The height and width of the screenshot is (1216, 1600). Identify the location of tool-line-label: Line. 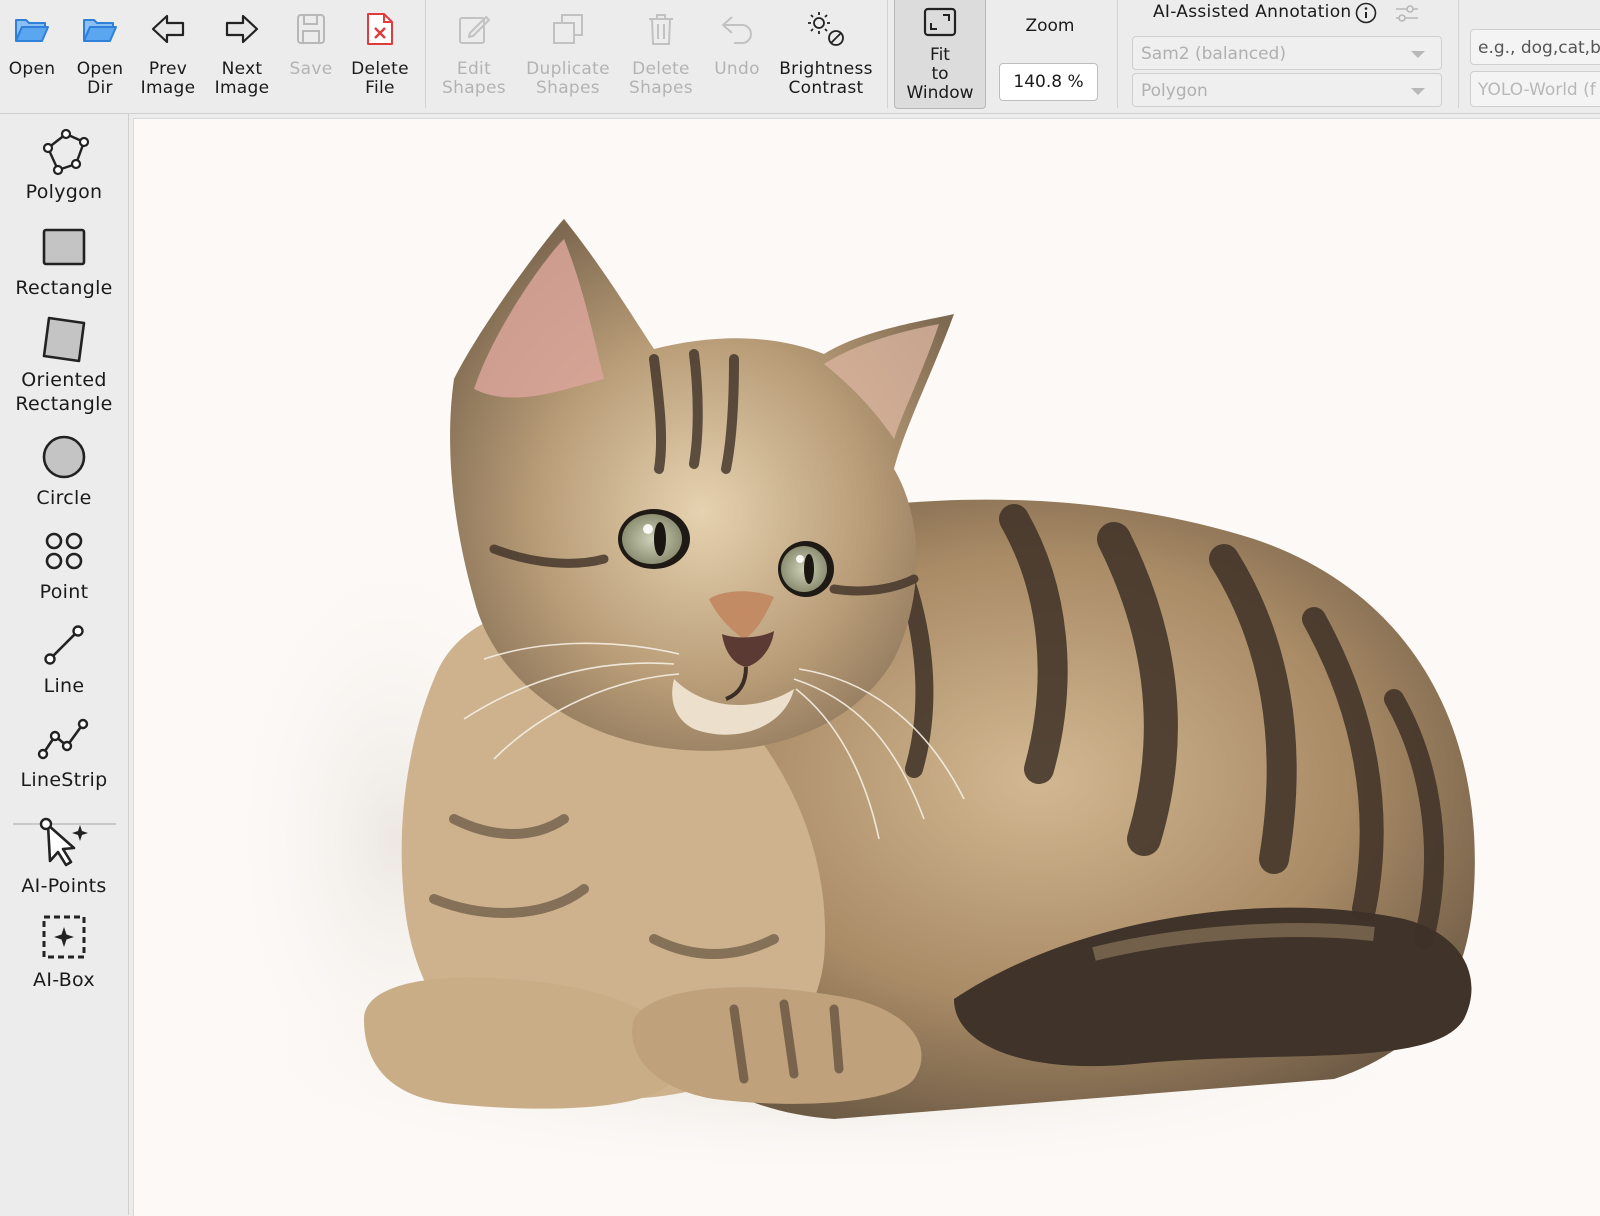
(64, 686).